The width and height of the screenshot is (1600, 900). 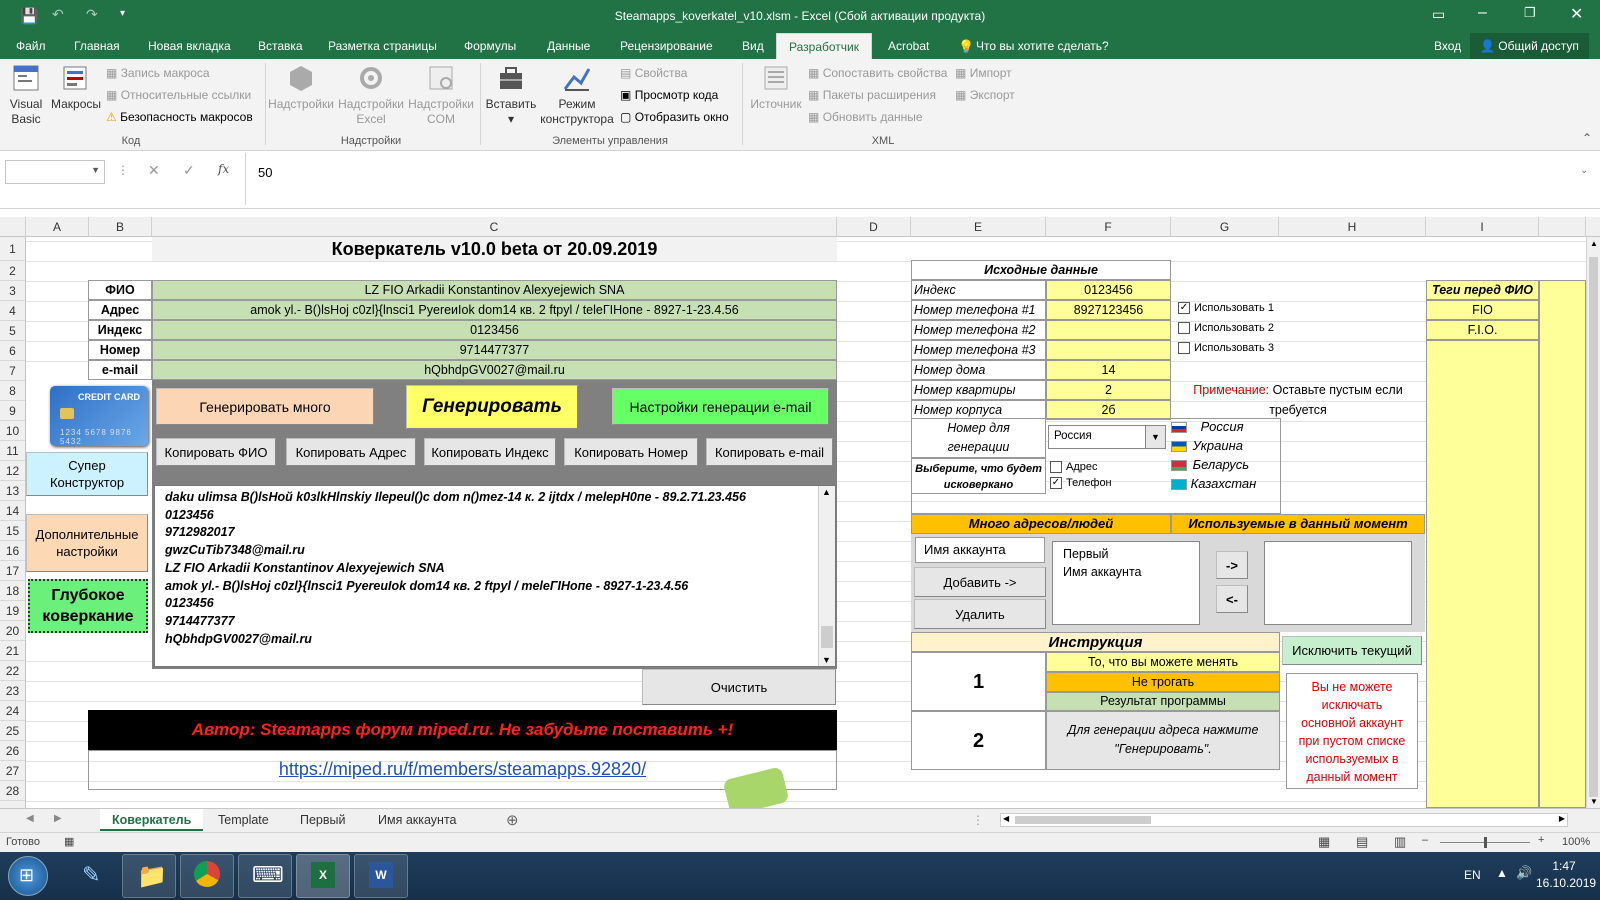 What do you see at coordinates (12, 331) in the screenshot?
I see `row-header: 5` at bounding box center [12, 331].